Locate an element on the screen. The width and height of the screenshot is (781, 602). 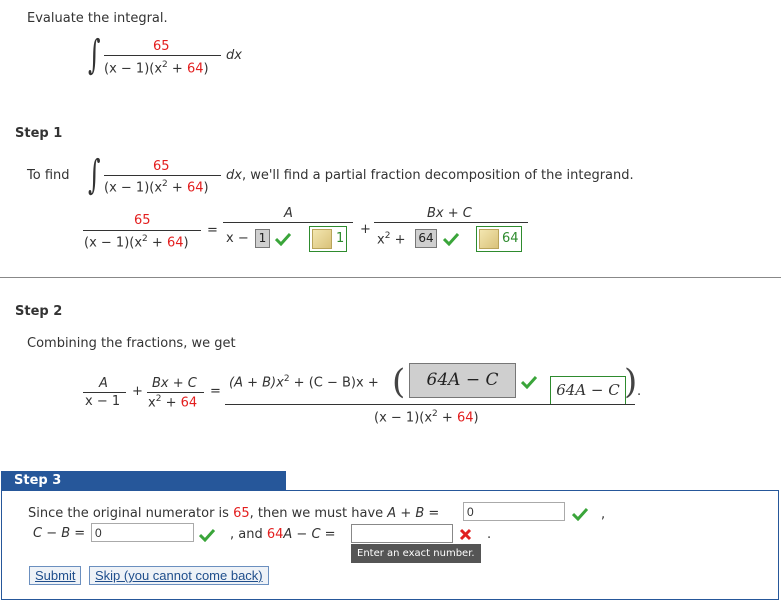
problem-prompt: Evaluate the integral. is located at coordinates (97, 18).